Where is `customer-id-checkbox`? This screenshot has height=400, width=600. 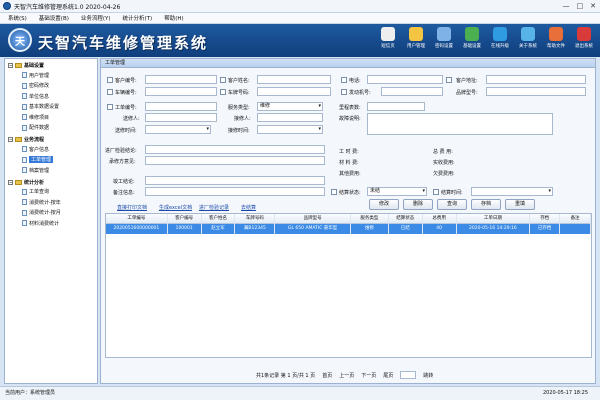
customer-id-checkbox is located at coordinates (110, 80).